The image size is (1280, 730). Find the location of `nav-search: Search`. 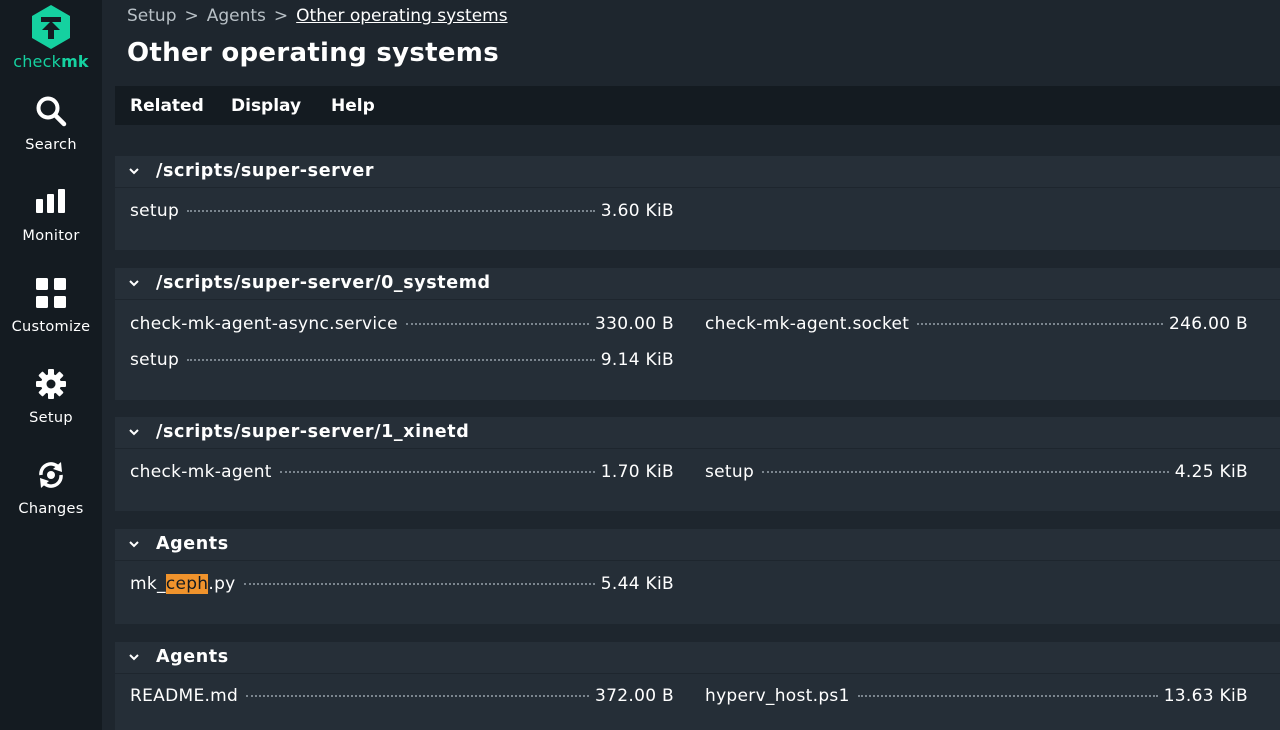

nav-search: Search is located at coordinates (51, 123).